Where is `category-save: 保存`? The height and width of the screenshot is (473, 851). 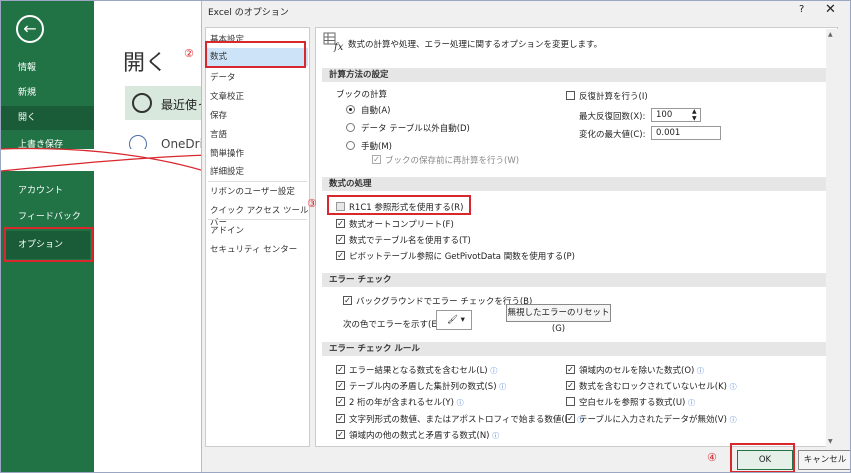
category-save: 保存 is located at coordinates (218, 115).